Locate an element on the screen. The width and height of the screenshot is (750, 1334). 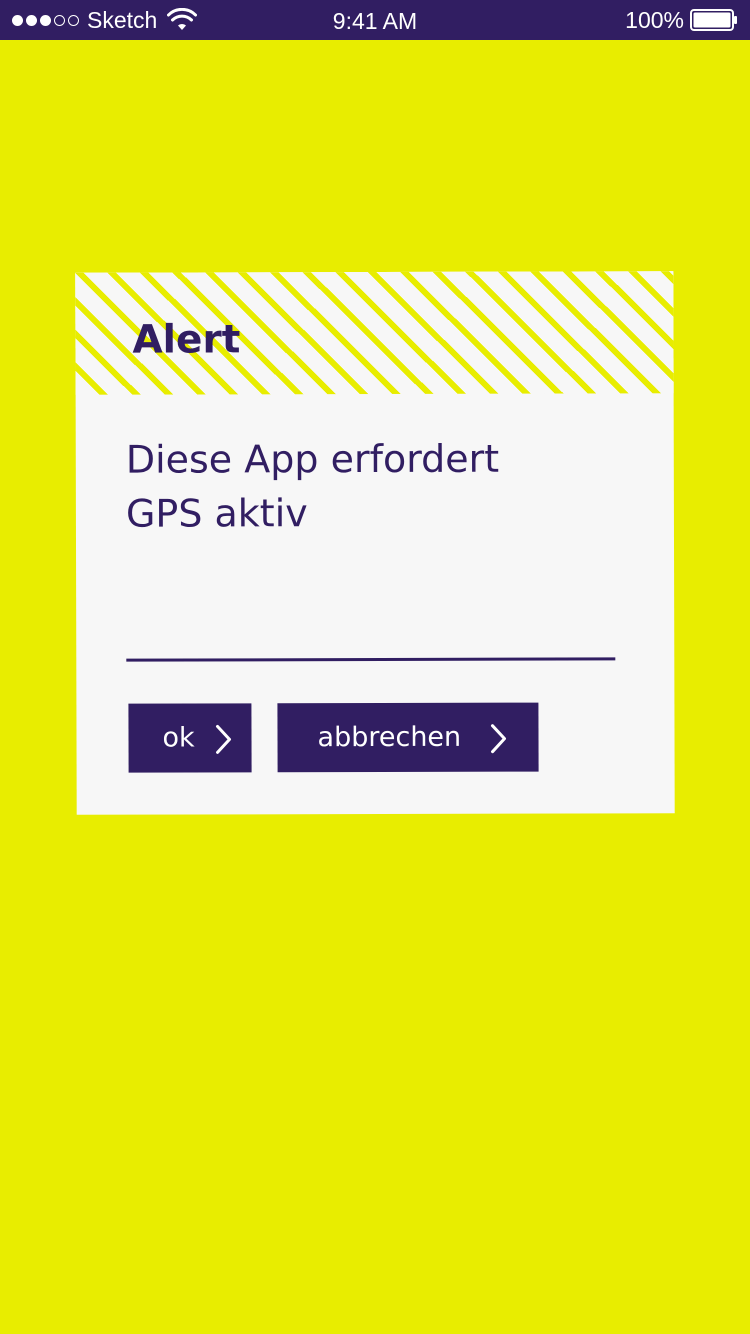
dialog-message-line1: Diese App erfordert is located at coordinates (312, 459).